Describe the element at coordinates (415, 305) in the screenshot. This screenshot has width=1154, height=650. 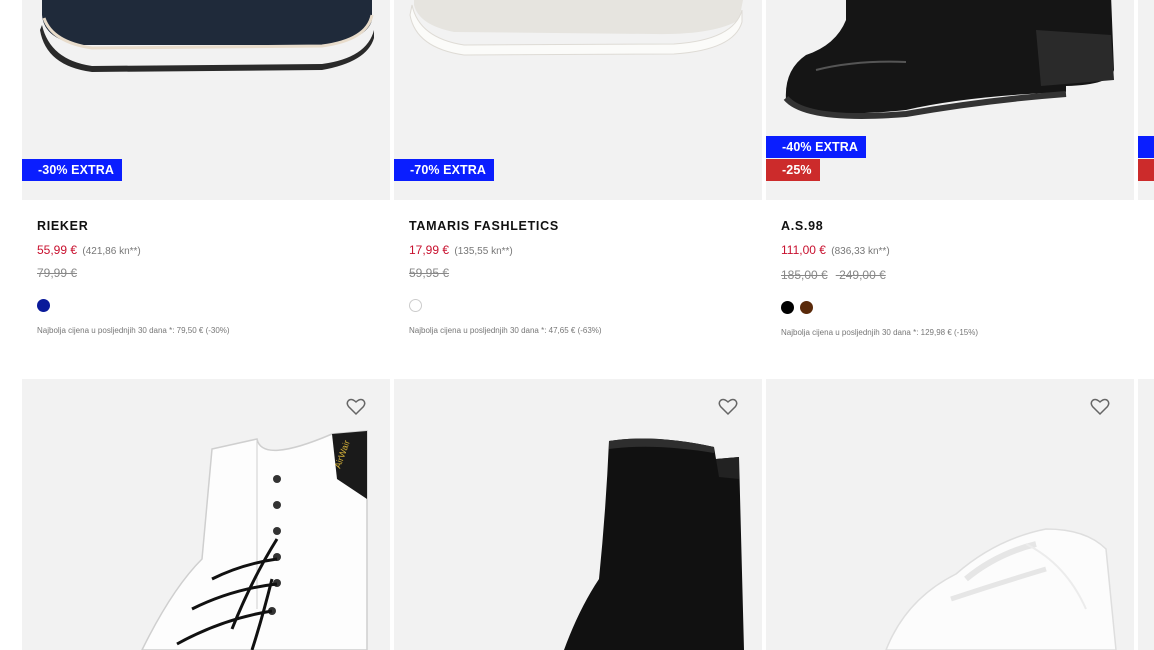
I see `color-swatch-white` at that location.